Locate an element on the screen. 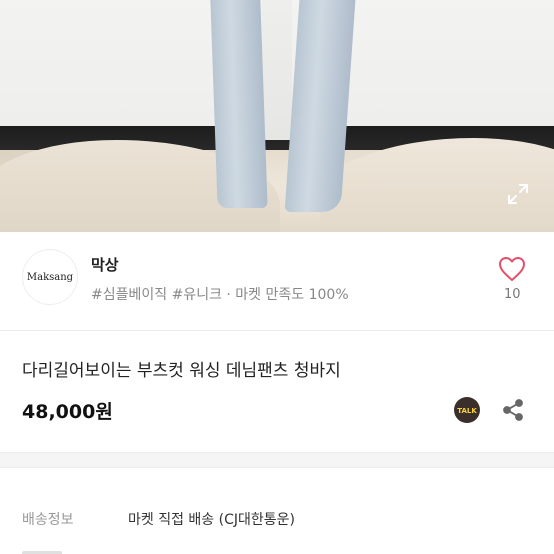 Image resolution: width=554 pixels, height=554 pixels. divider is located at coordinates (277, 330).